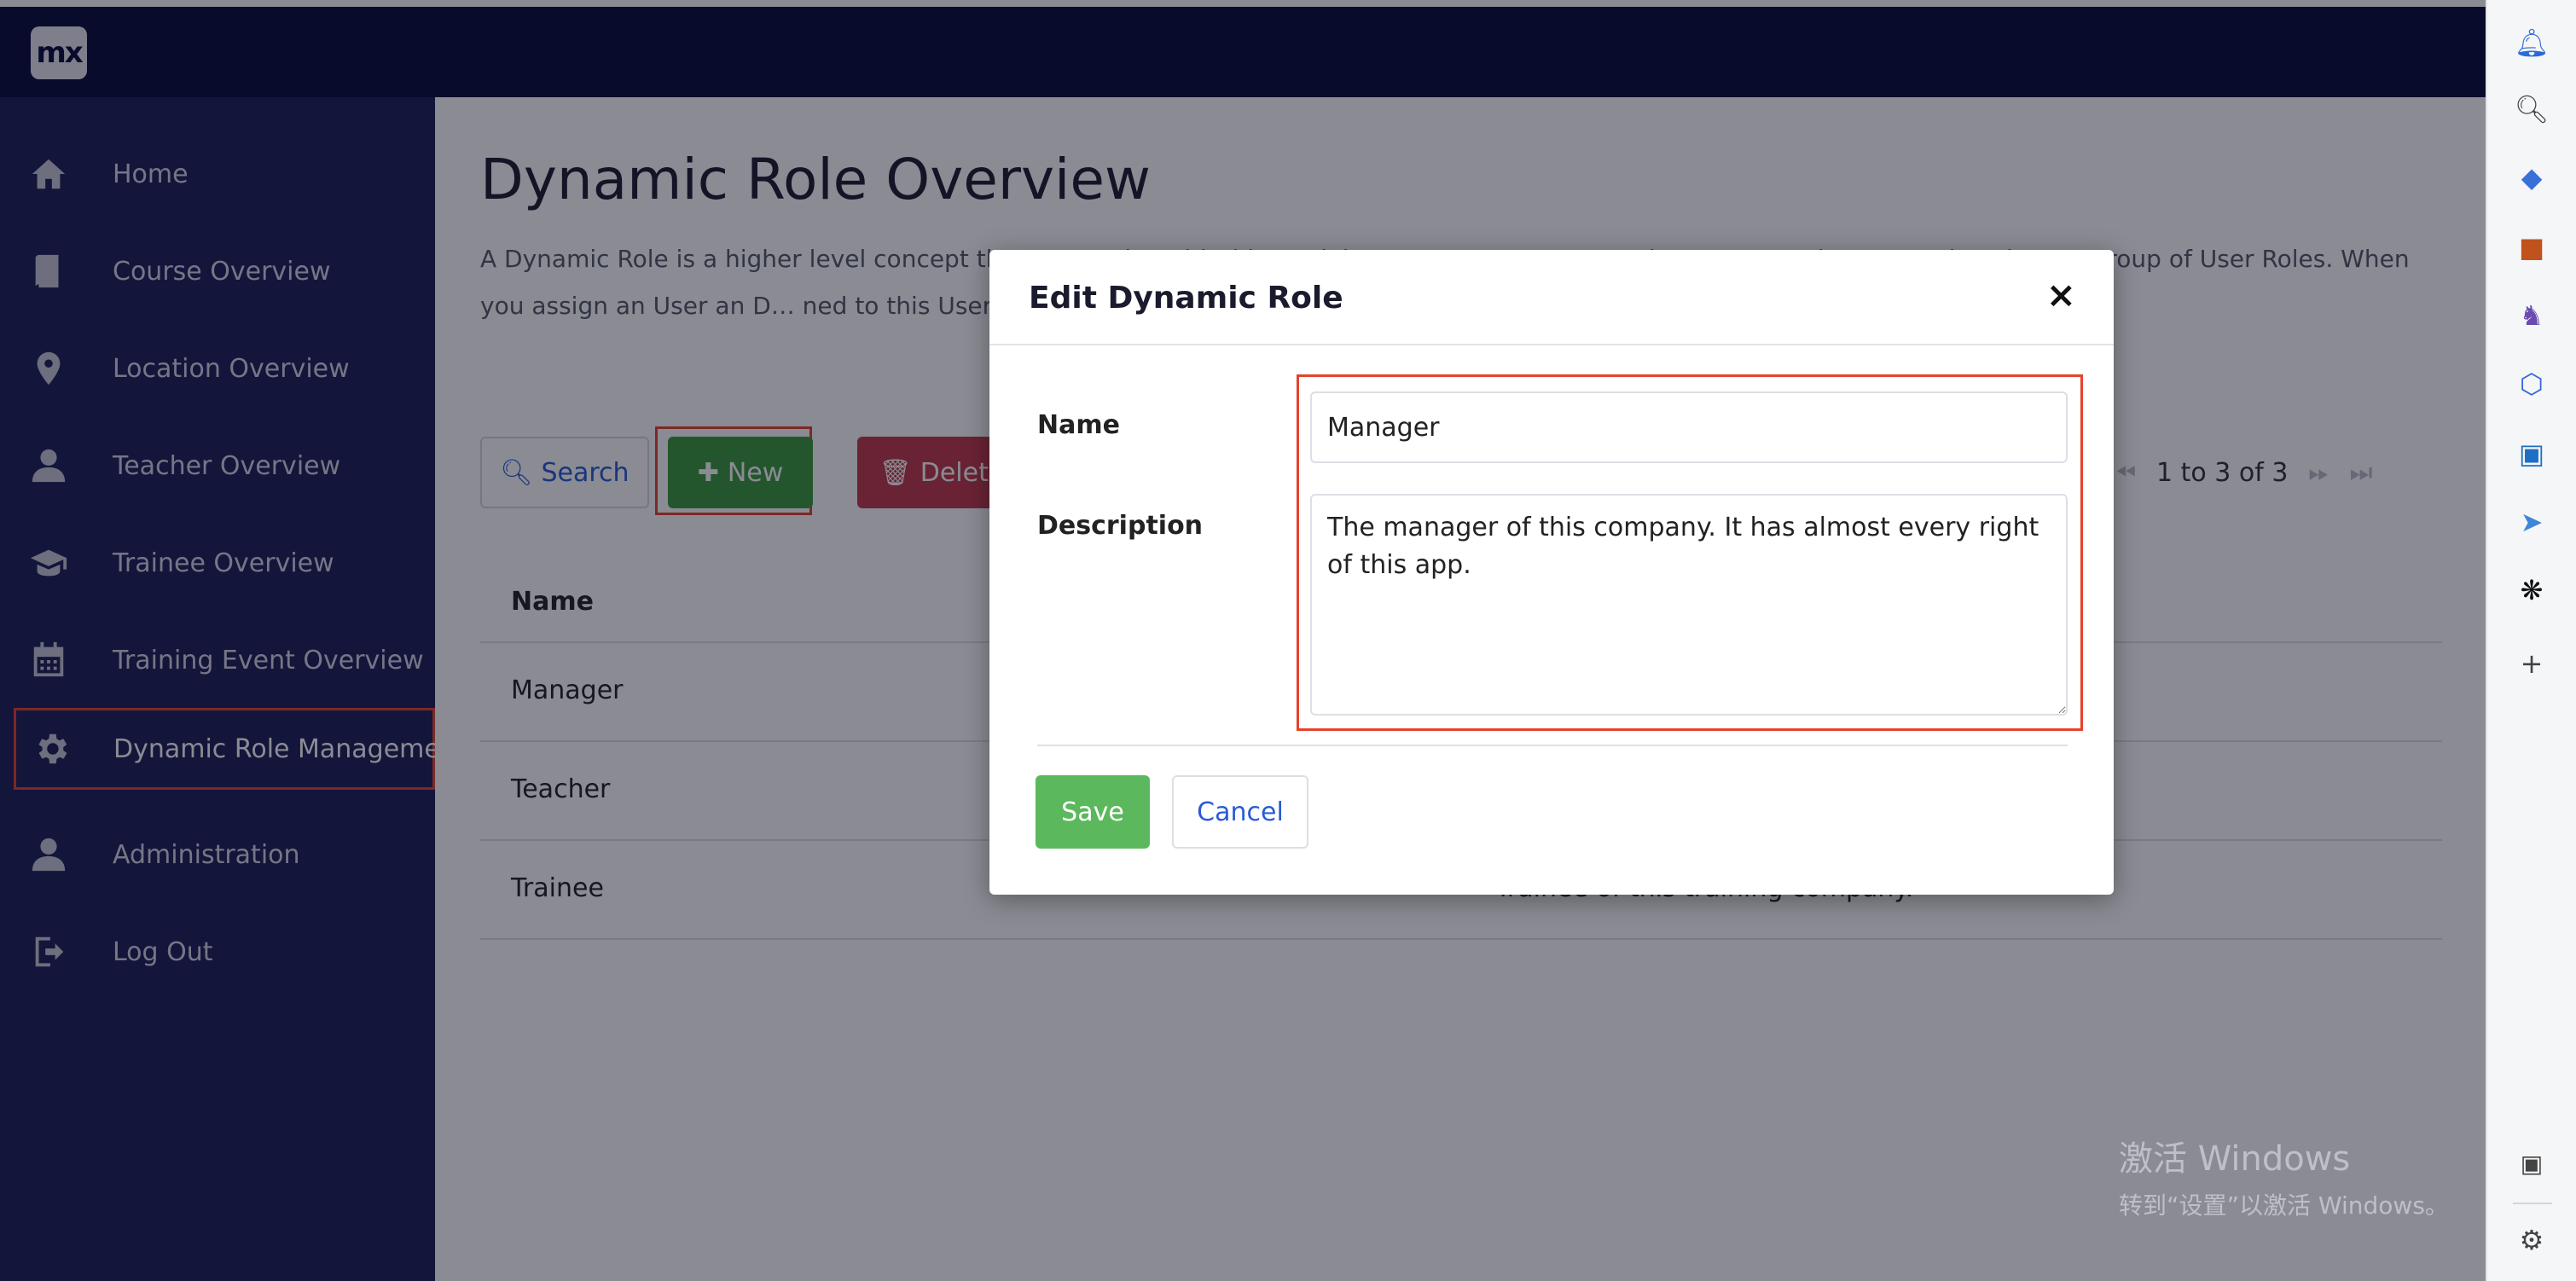 The height and width of the screenshot is (1281, 2576). I want to click on bell-icon: 🔔︎, so click(2531, 42).